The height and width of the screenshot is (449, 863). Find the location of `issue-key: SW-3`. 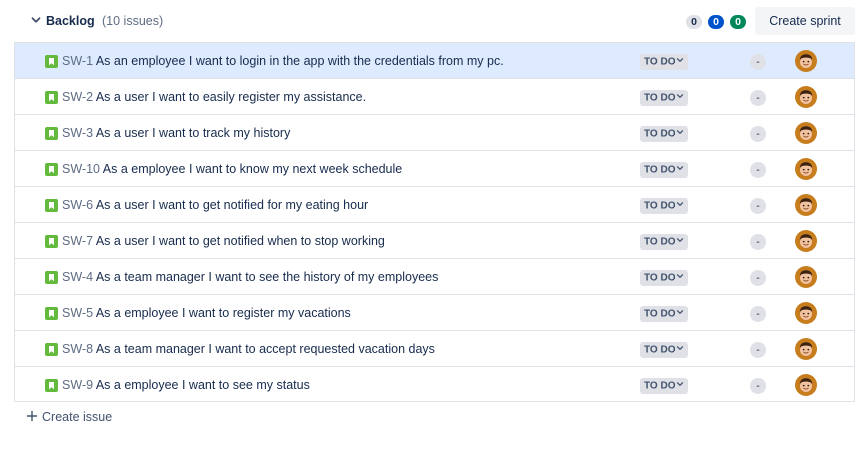

issue-key: SW-3 is located at coordinates (77, 133).